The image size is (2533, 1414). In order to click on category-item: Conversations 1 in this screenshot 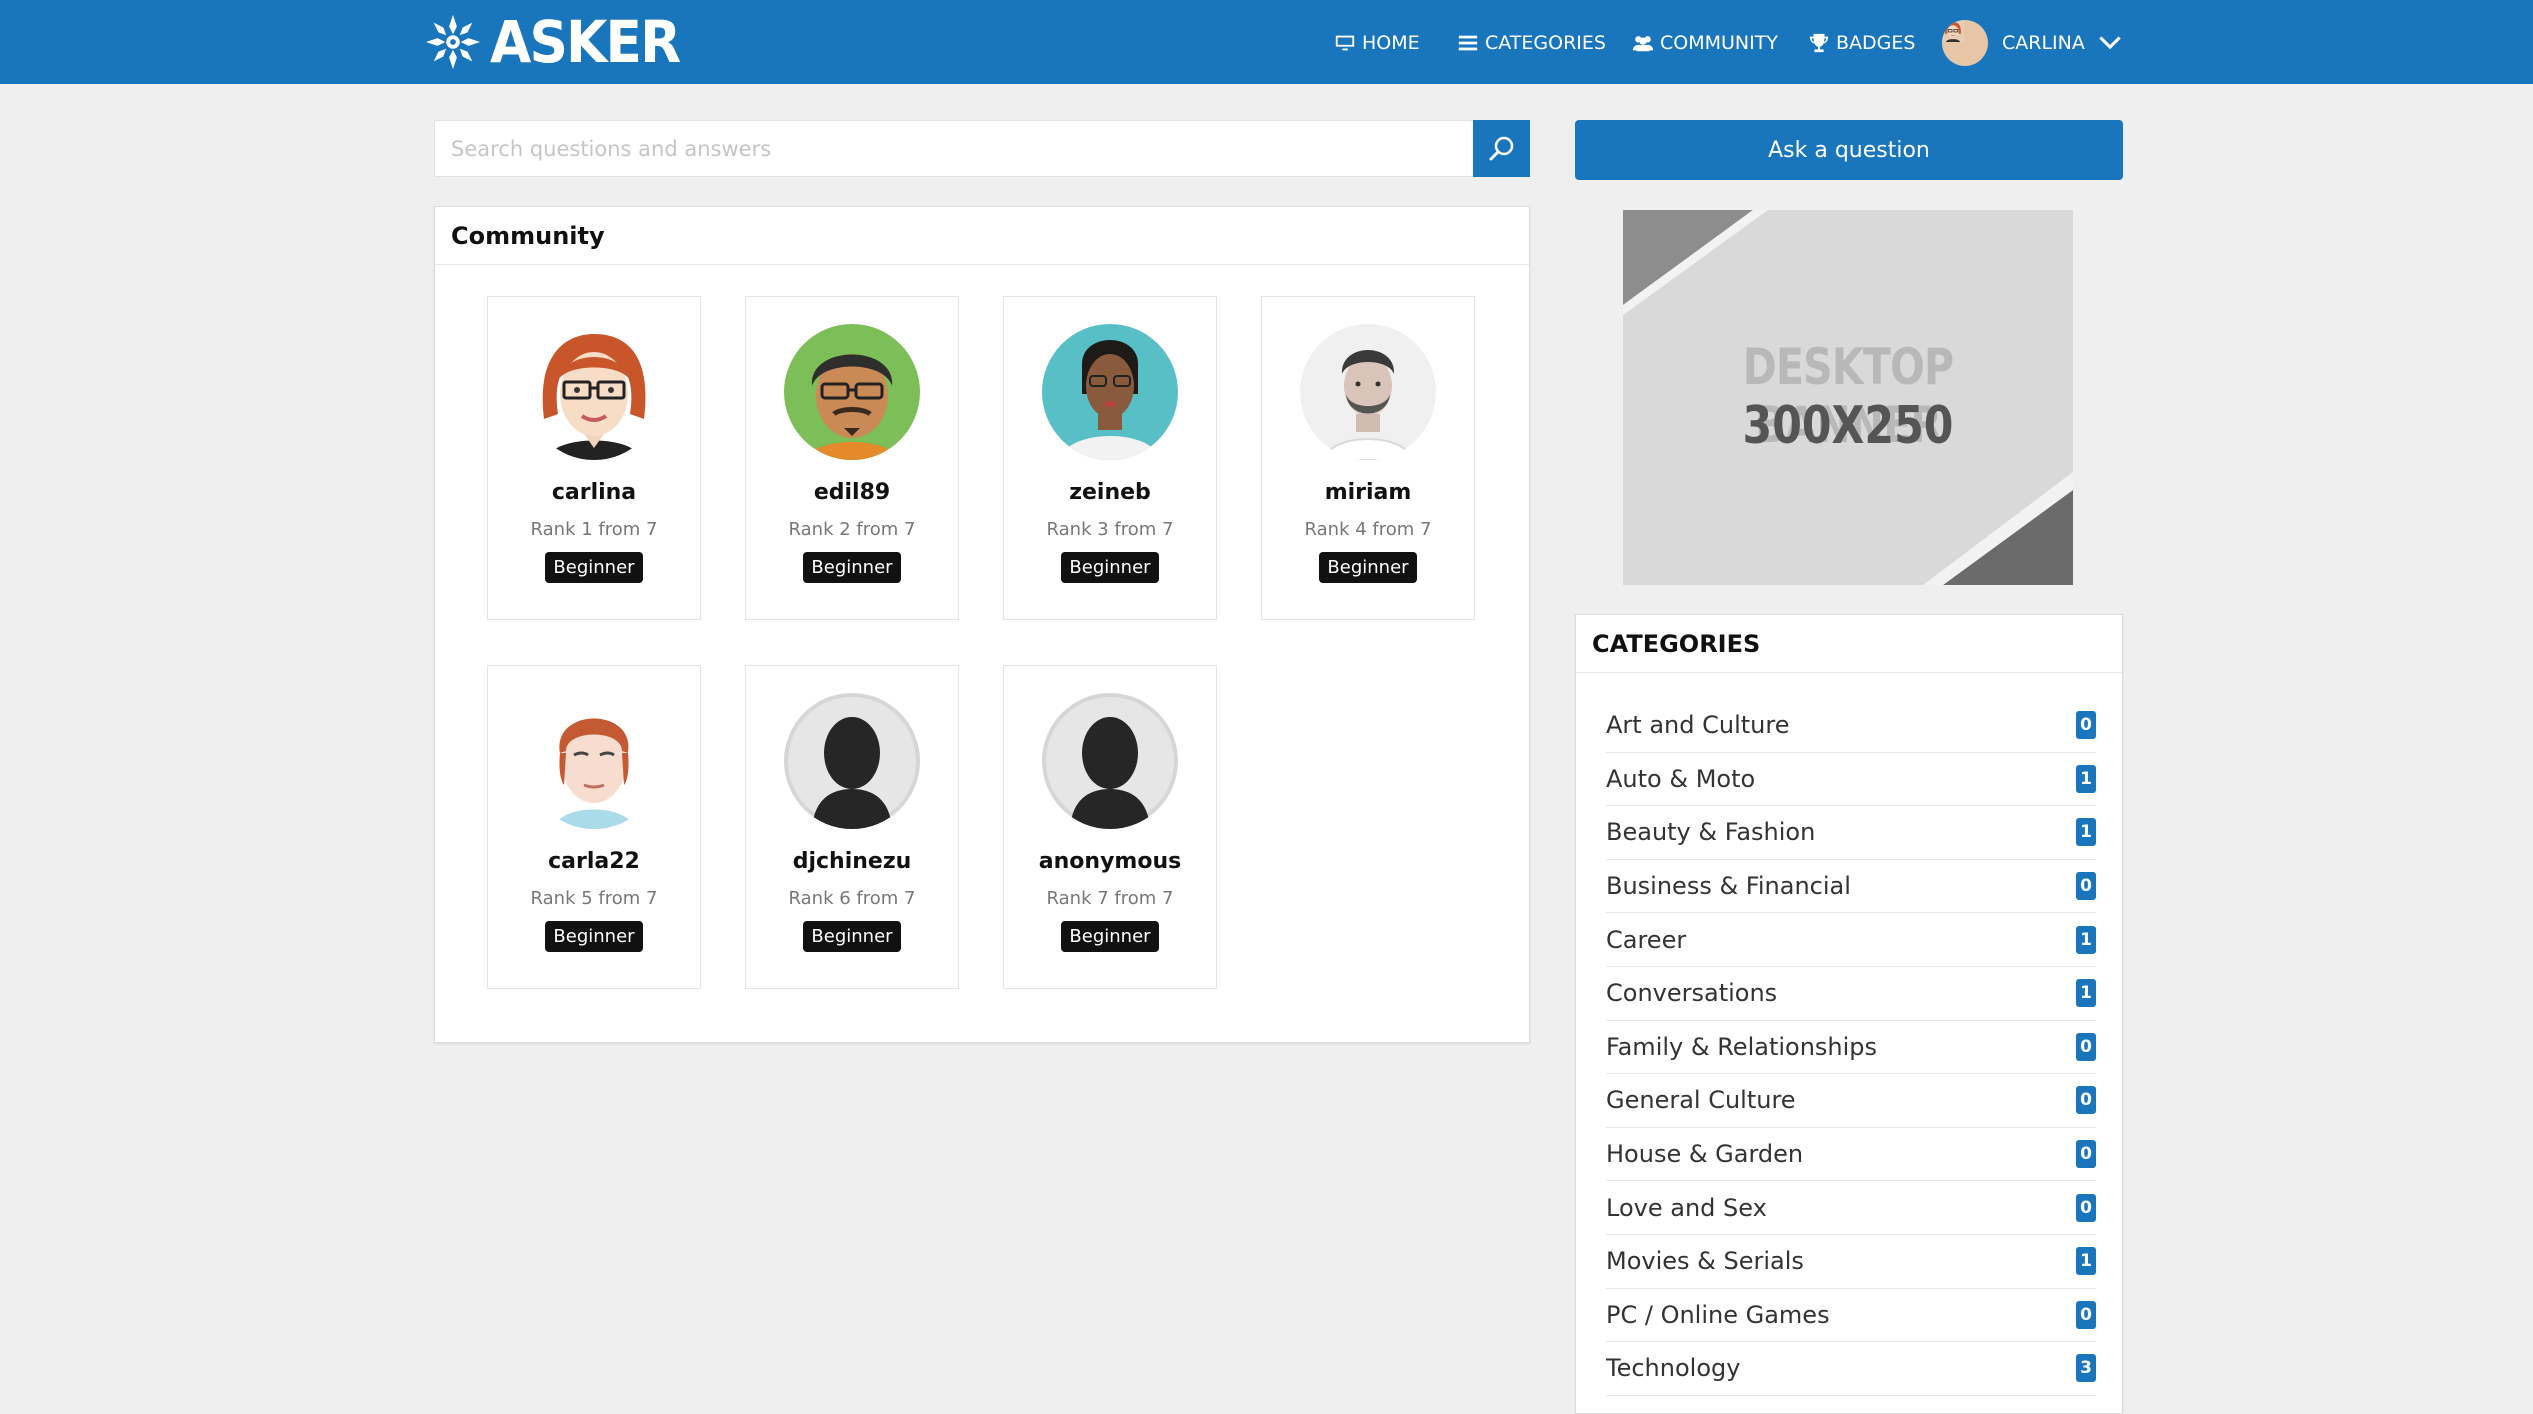, I will do `click(1851, 994)`.